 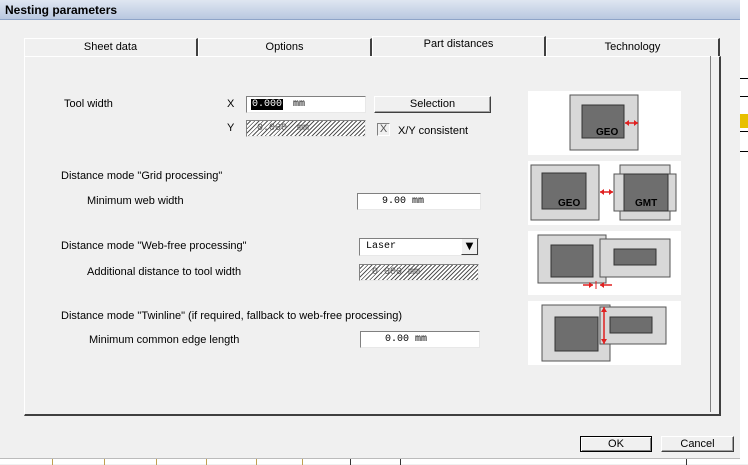 What do you see at coordinates (111, 47) in the screenshot?
I see `tab-sheet-data: Sheet data` at bounding box center [111, 47].